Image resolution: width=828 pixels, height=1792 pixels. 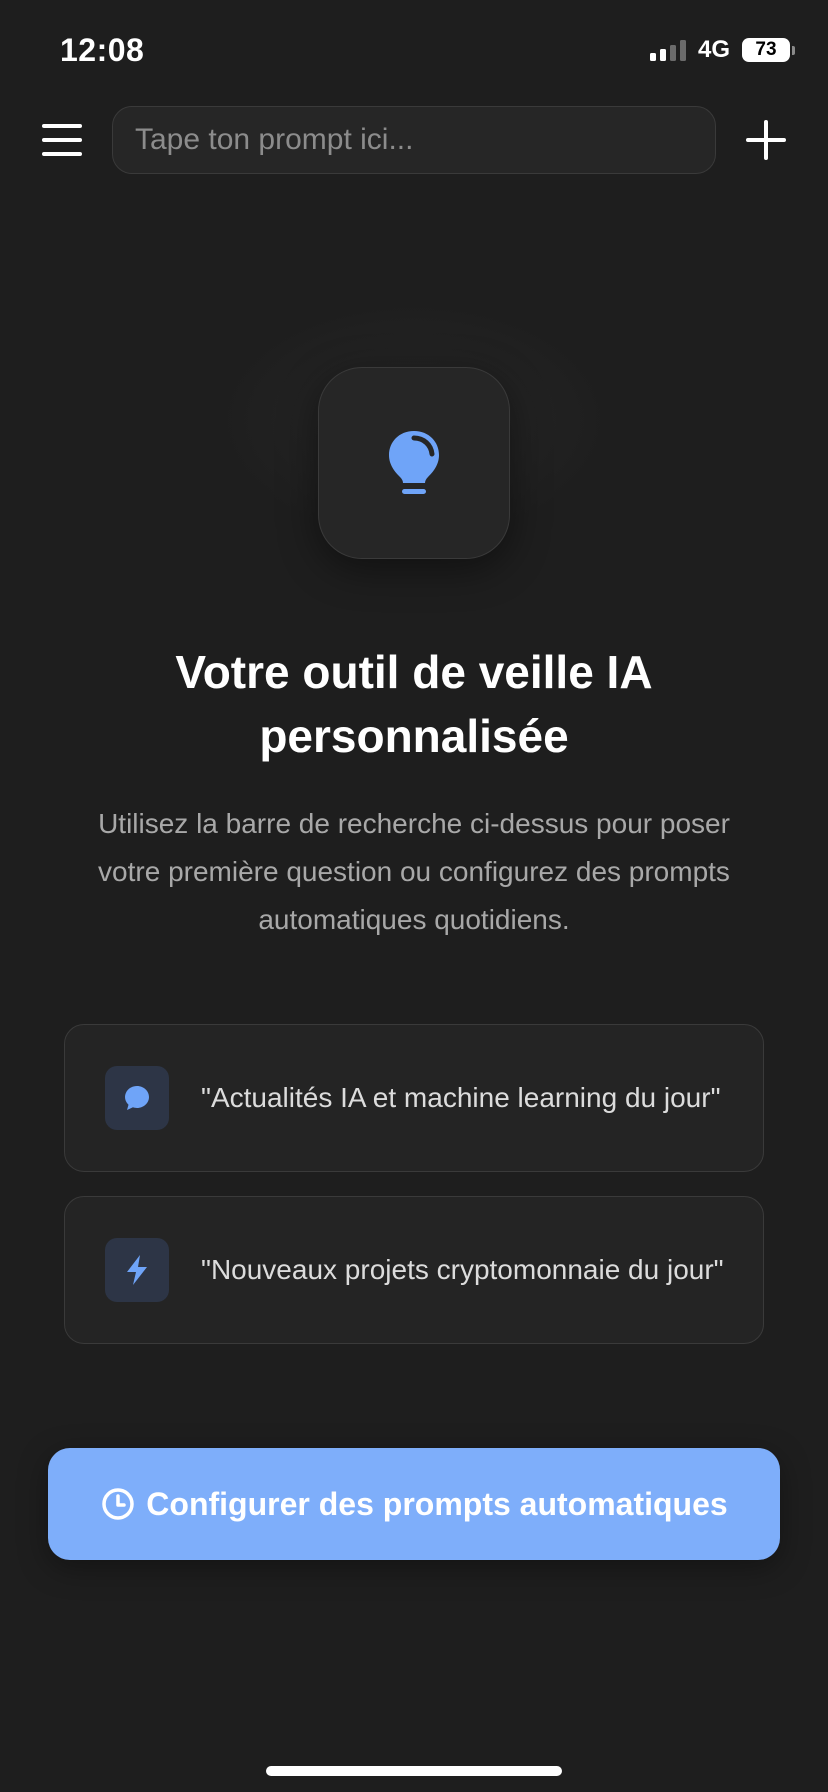 I want to click on configure-prompts-label: Configurer des prompts automatiques, so click(x=437, y=1503).